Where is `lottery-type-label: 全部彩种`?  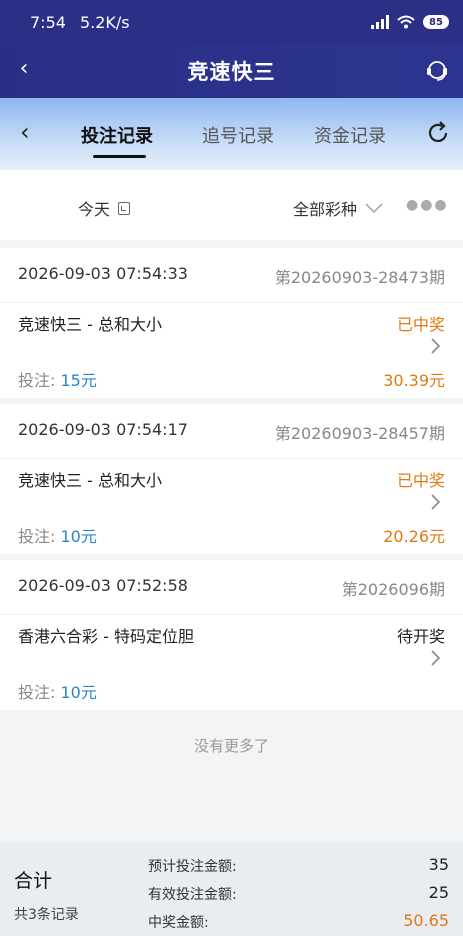
lottery-type-label: 全部彩种 is located at coordinates (325, 209).